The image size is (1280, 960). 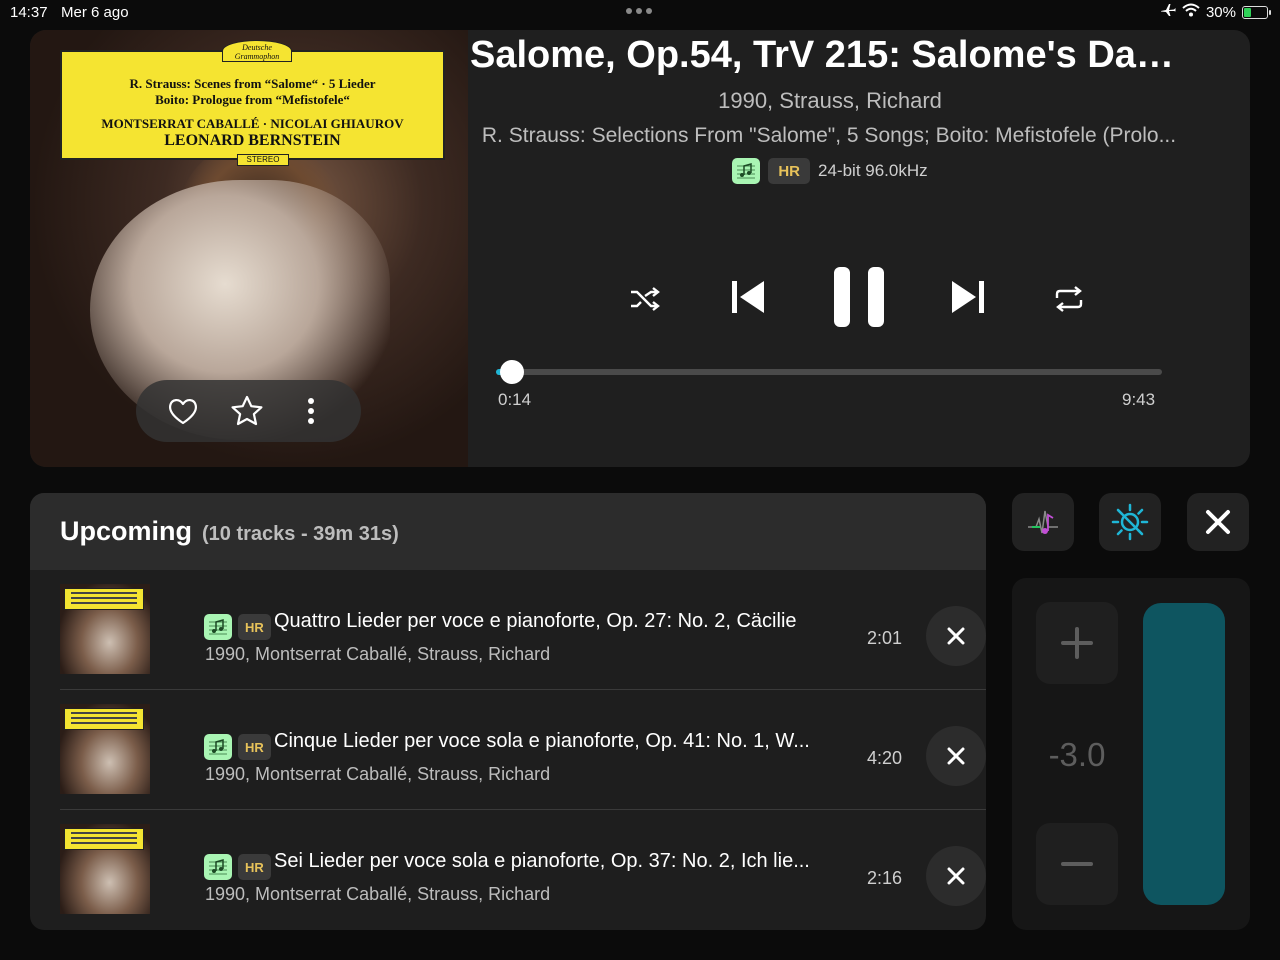 What do you see at coordinates (508, 531) in the screenshot?
I see `queue-header: Upcoming (10 tracks - 39m 31s)` at bounding box center [508, 531].